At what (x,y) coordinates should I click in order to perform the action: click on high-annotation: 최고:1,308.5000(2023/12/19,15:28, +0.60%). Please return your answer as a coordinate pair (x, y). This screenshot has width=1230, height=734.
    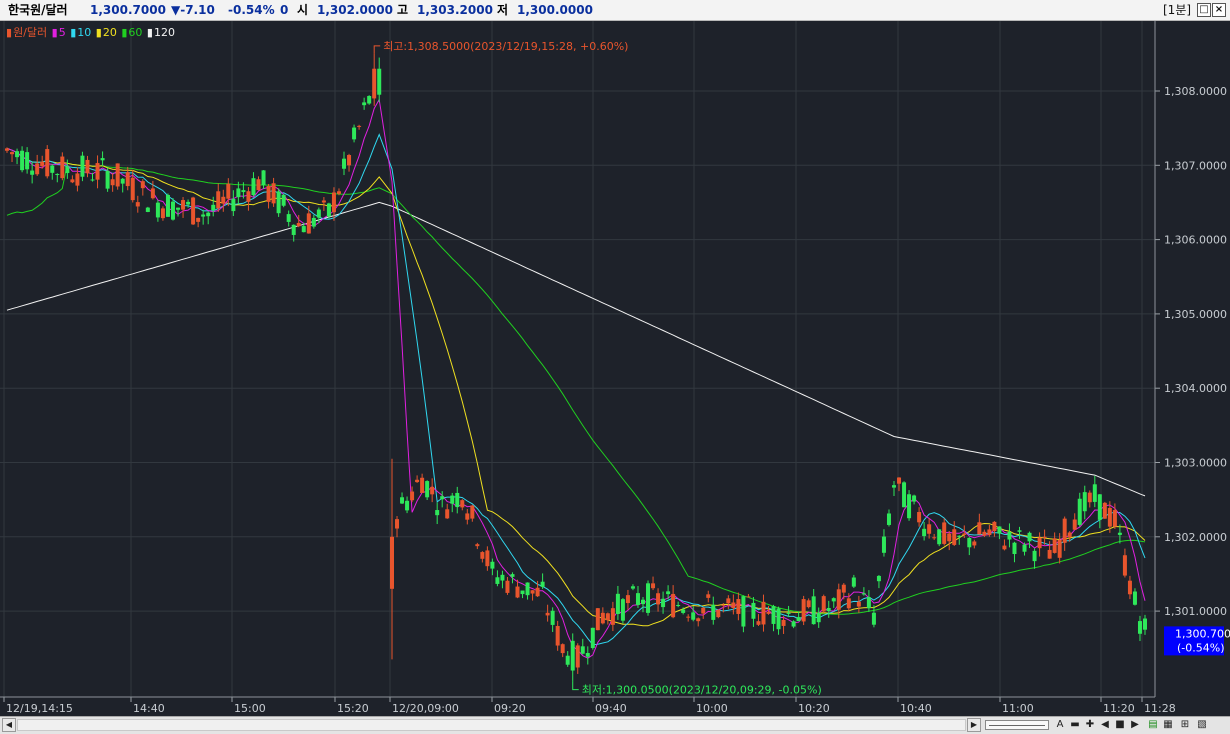
    Looking at the image, I should click on (505, 46).